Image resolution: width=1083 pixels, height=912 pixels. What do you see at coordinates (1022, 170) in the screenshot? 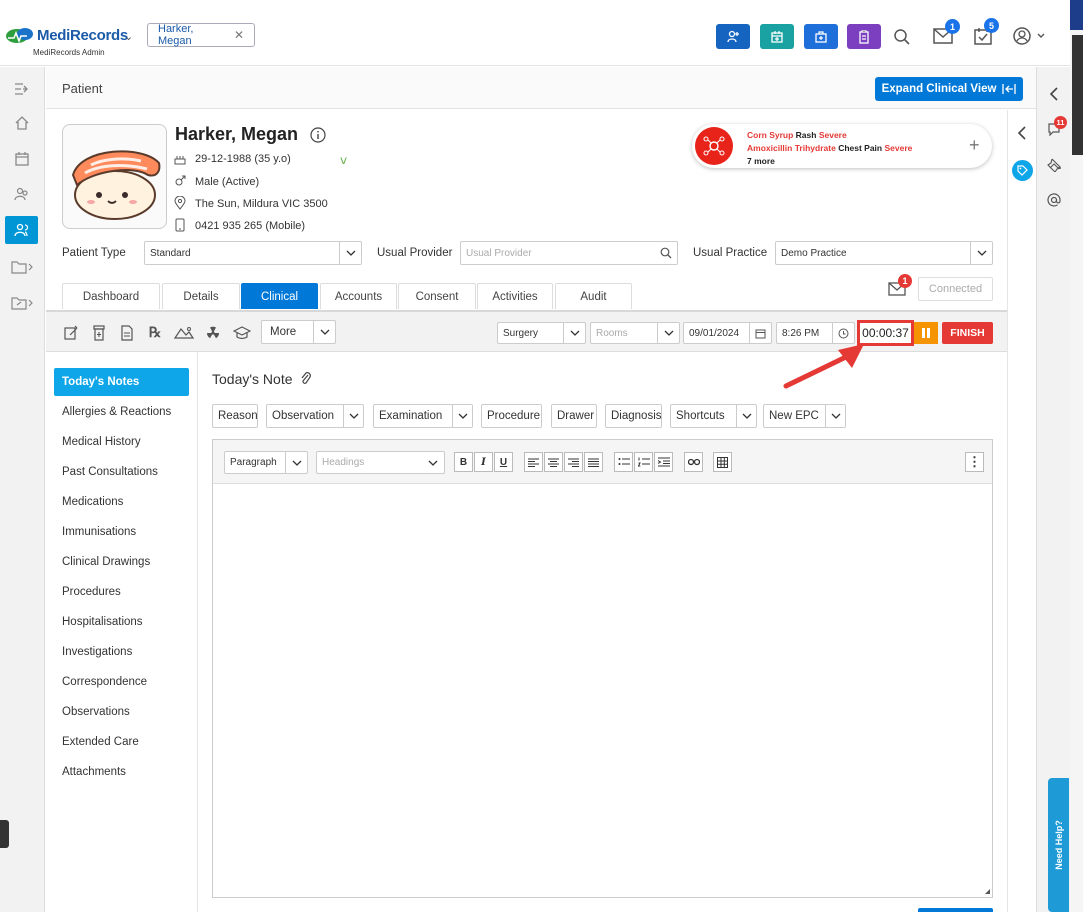
I see `tag-icon` at bounding box center [1022, 170].